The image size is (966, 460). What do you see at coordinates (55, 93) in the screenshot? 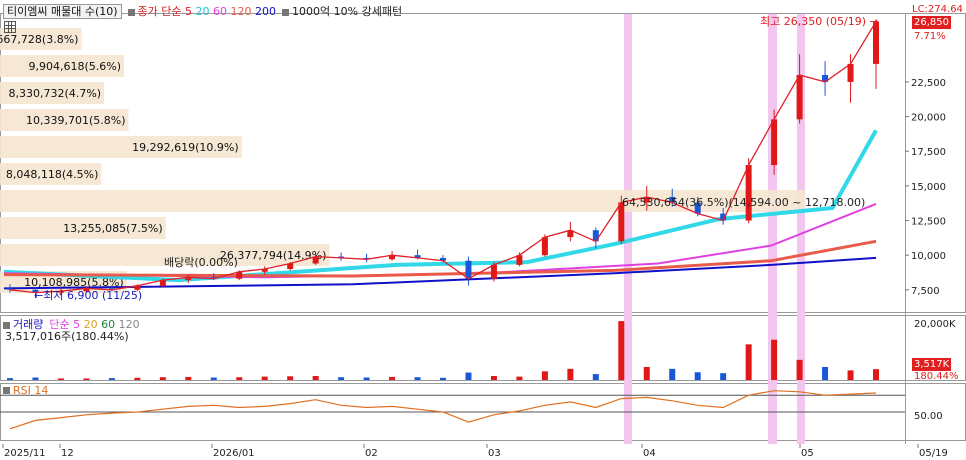
I see `volume-profile-label-2: 8,330,732(4.7%)` at bounding box center [55, 93].